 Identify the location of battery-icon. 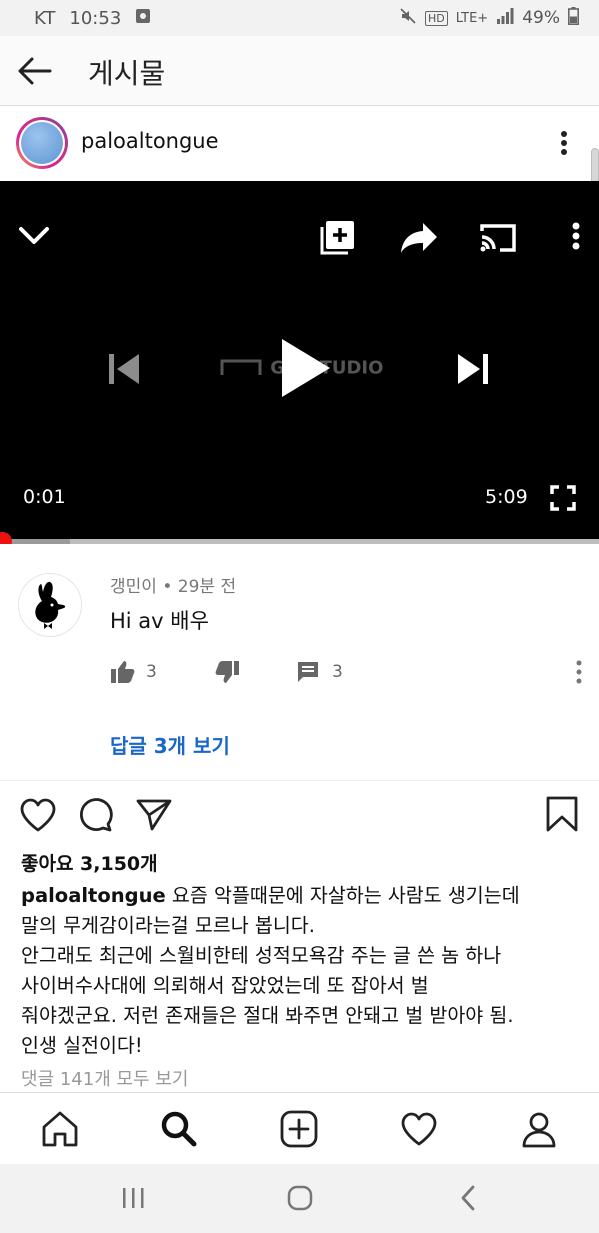
(573, 18).